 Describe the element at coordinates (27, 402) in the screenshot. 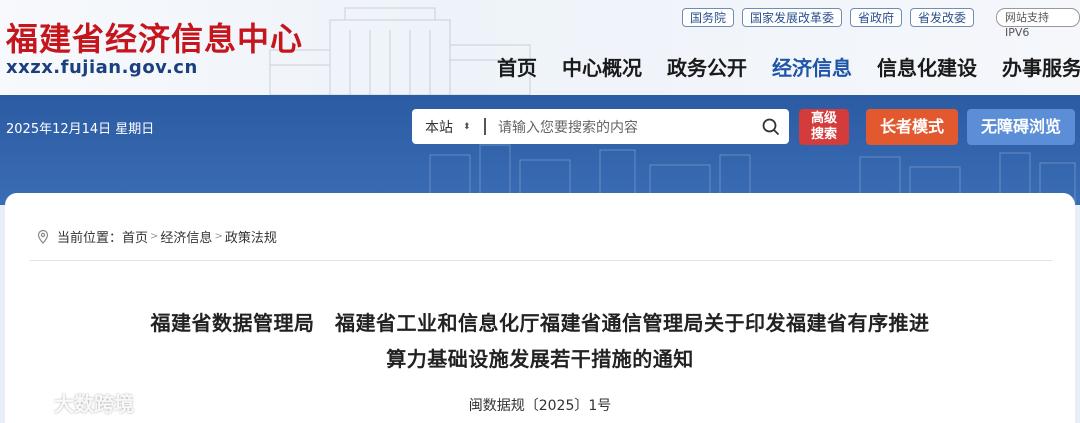

I see `watermark-logo-icon` at that location.